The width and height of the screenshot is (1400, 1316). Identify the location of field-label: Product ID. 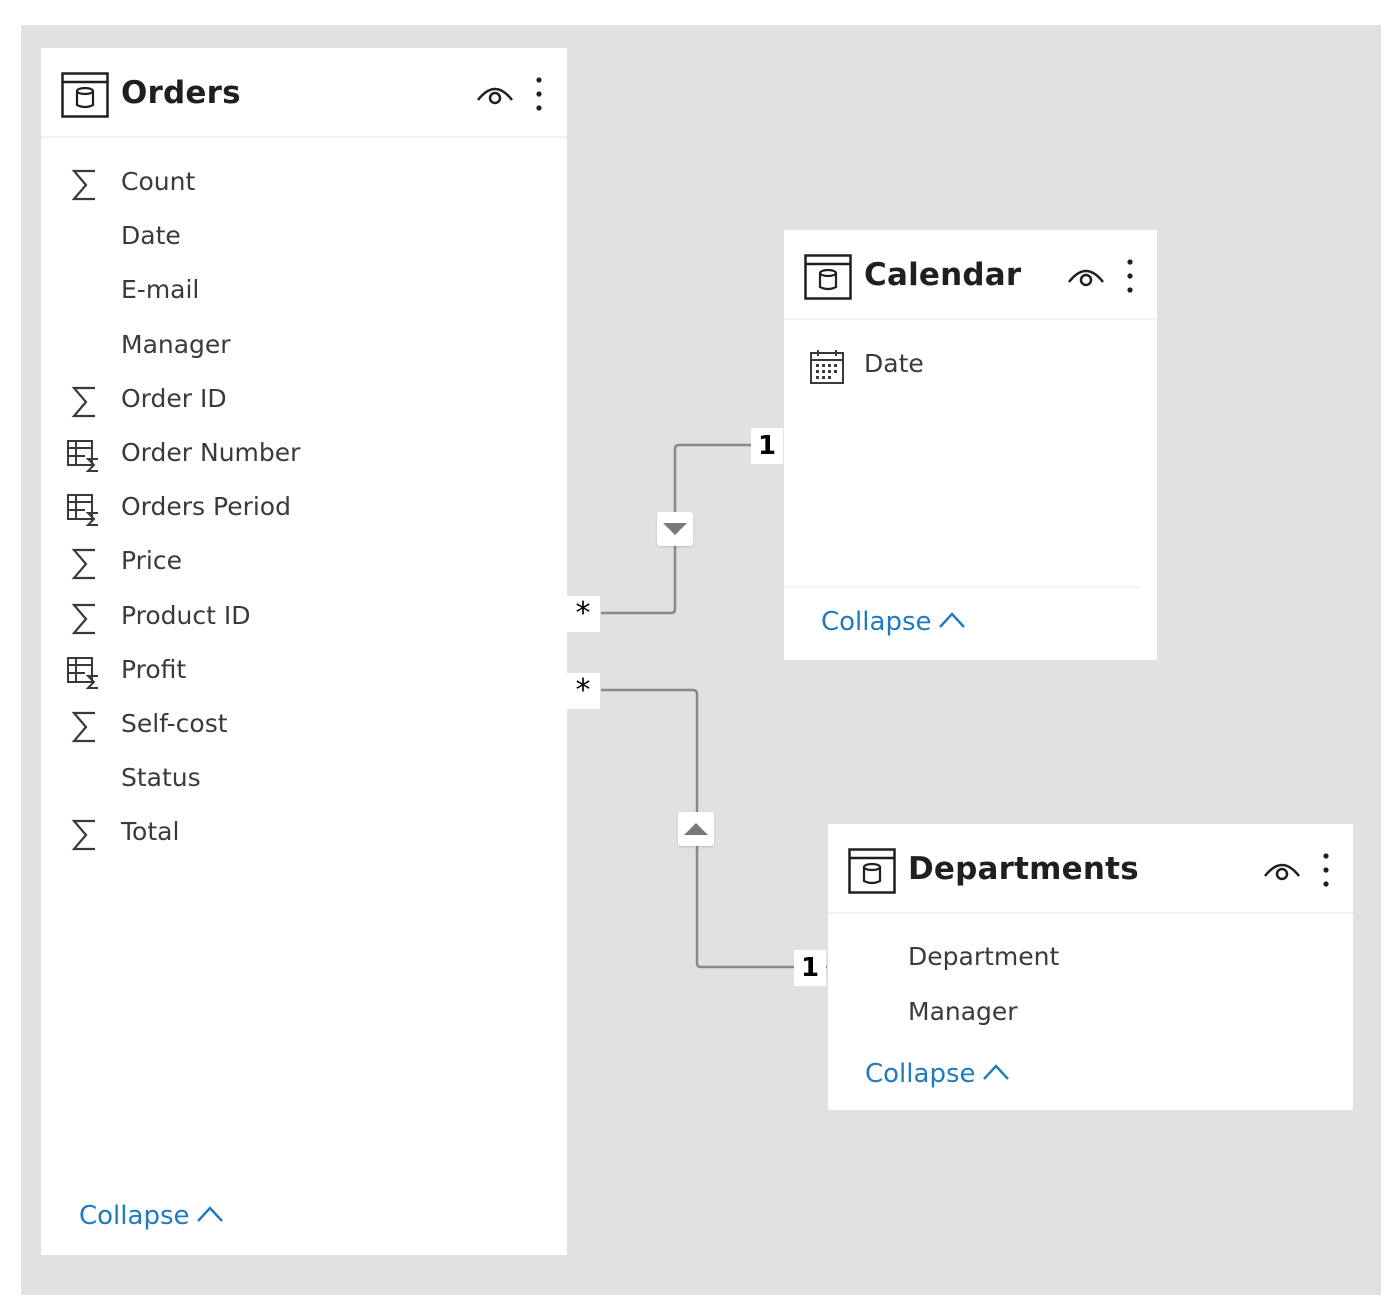
(186, 615).